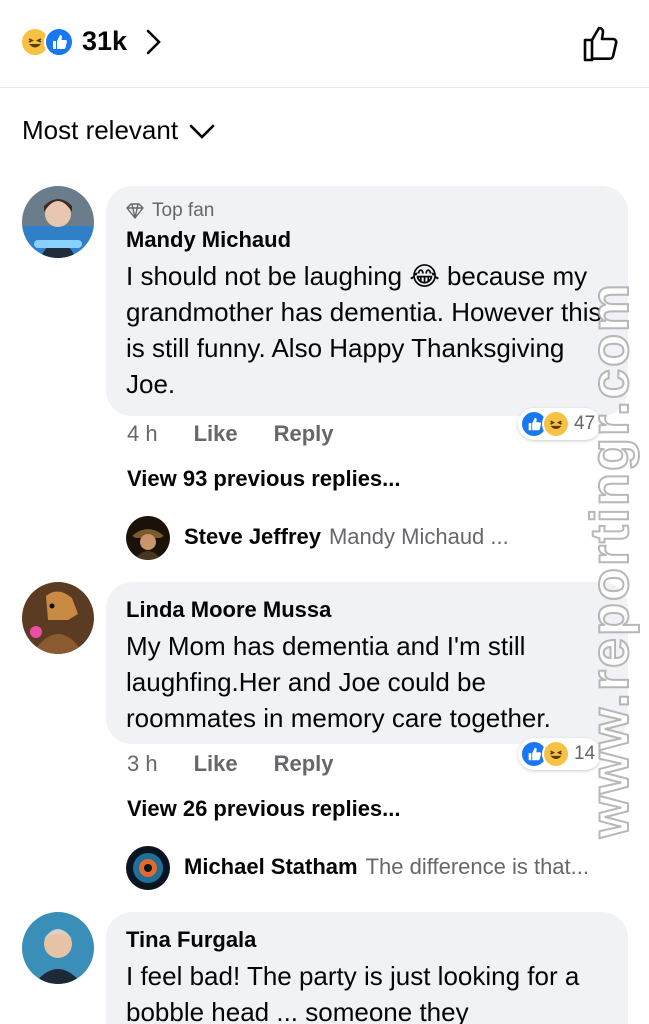  I want to click on comment-author: Mandy Michaud, so click(367, 240).